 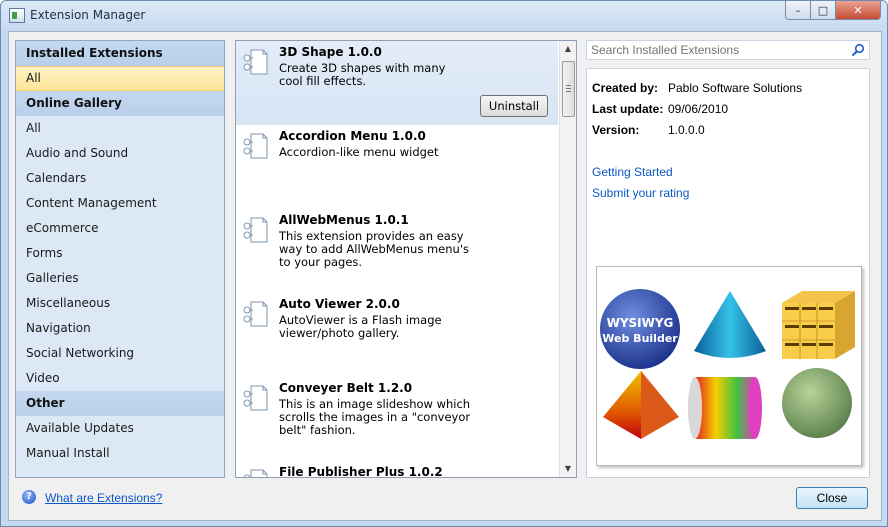 What do you see at coordinates (120, 453) in the screenshot?
I see `sidebar-item-manual-install: Manual Install` at bounding box center [120, 453].